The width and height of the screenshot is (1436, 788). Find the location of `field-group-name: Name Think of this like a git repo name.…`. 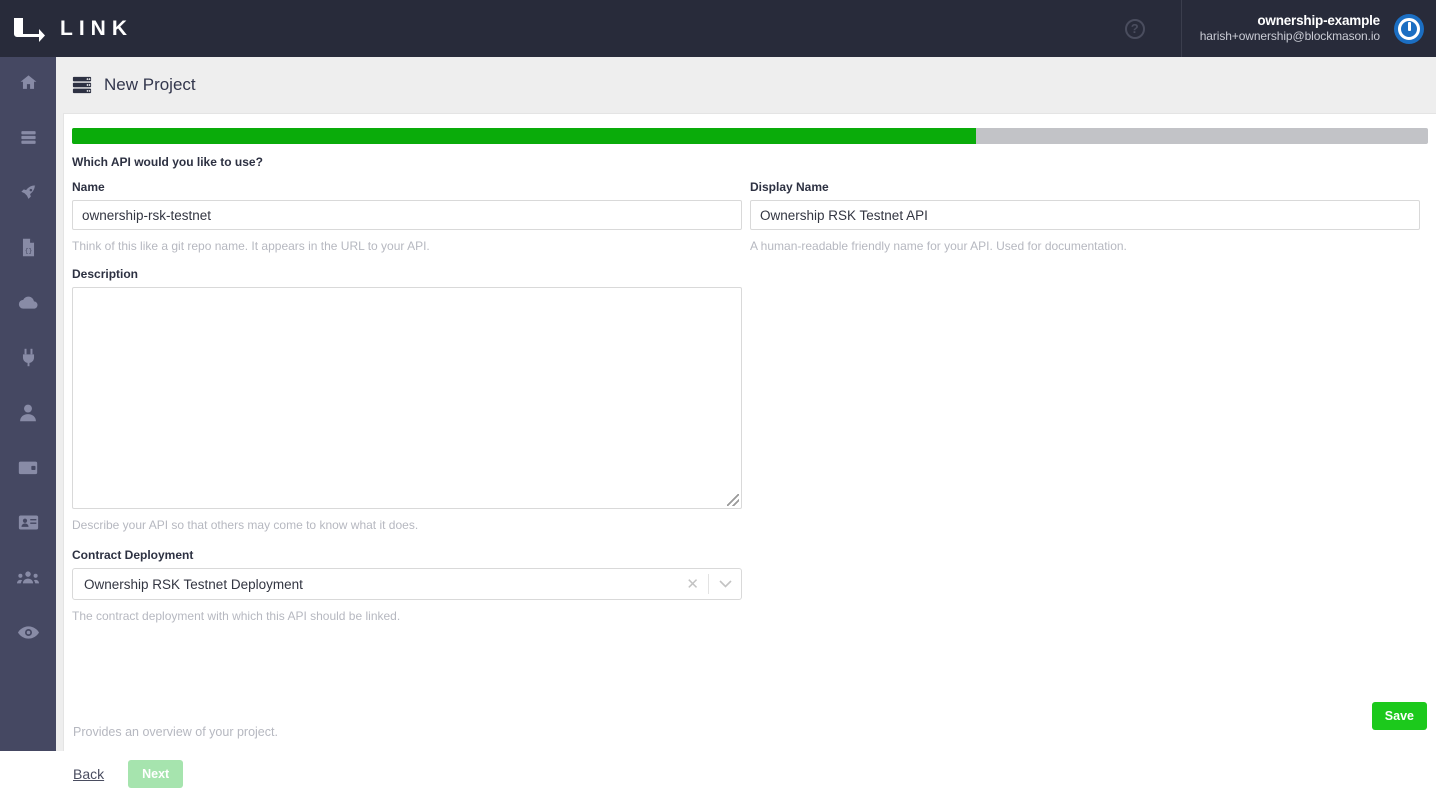

field-group-name: Name Think of this like a git repo name.… is located at coordinates (407, 216).